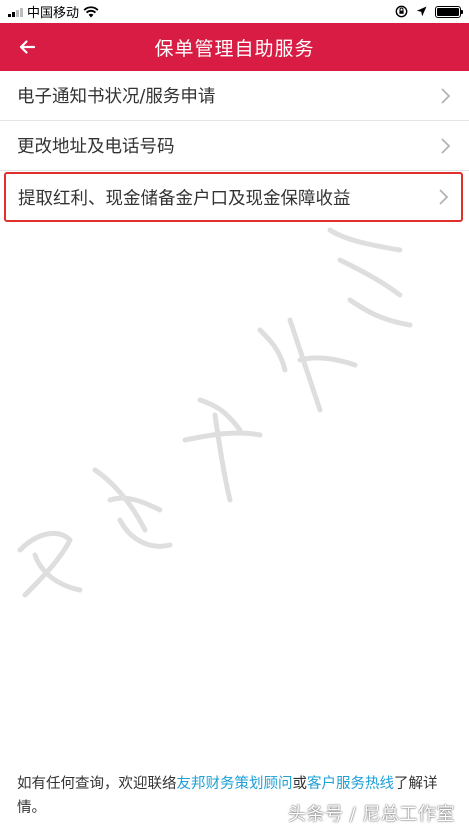 The image size is (469, 834). What do you see at coordinates (184, 198) in the screenshot?
I see `menu-item-label: 提取红利、现金储备金户口及现金保障收益` at bounding box center [184, 198].